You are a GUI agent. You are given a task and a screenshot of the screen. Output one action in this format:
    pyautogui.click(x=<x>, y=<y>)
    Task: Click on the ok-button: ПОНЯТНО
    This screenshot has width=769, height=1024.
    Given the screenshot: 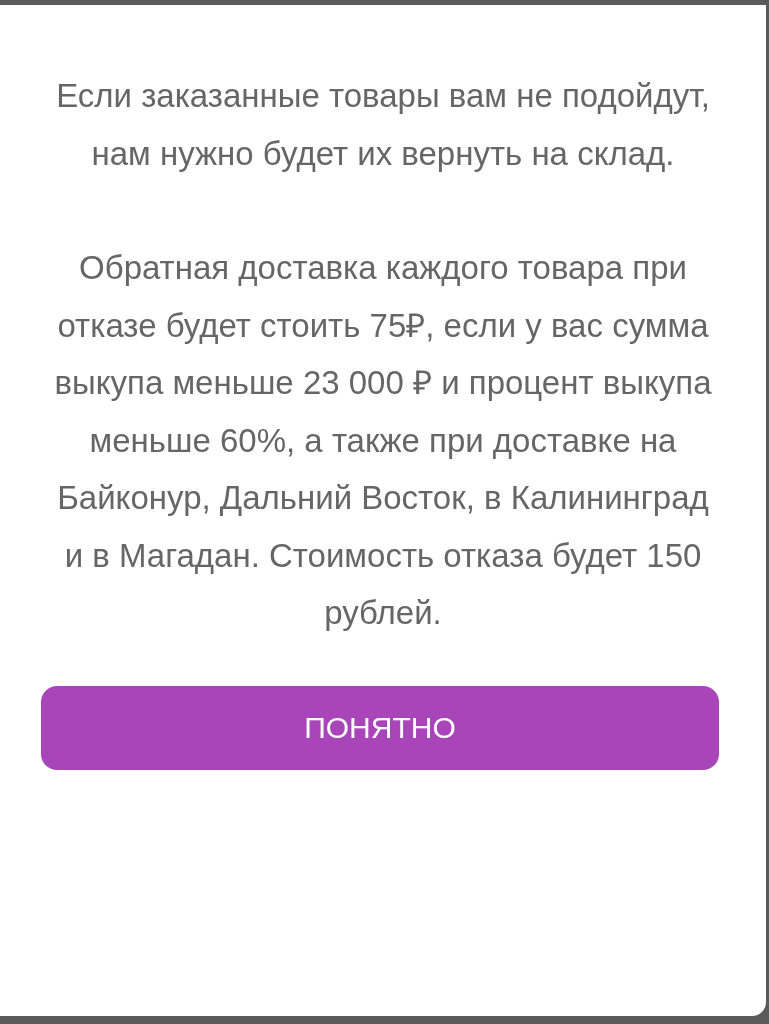 What is the action you would take?
    pyautogui.click(x=380, y=727)
    